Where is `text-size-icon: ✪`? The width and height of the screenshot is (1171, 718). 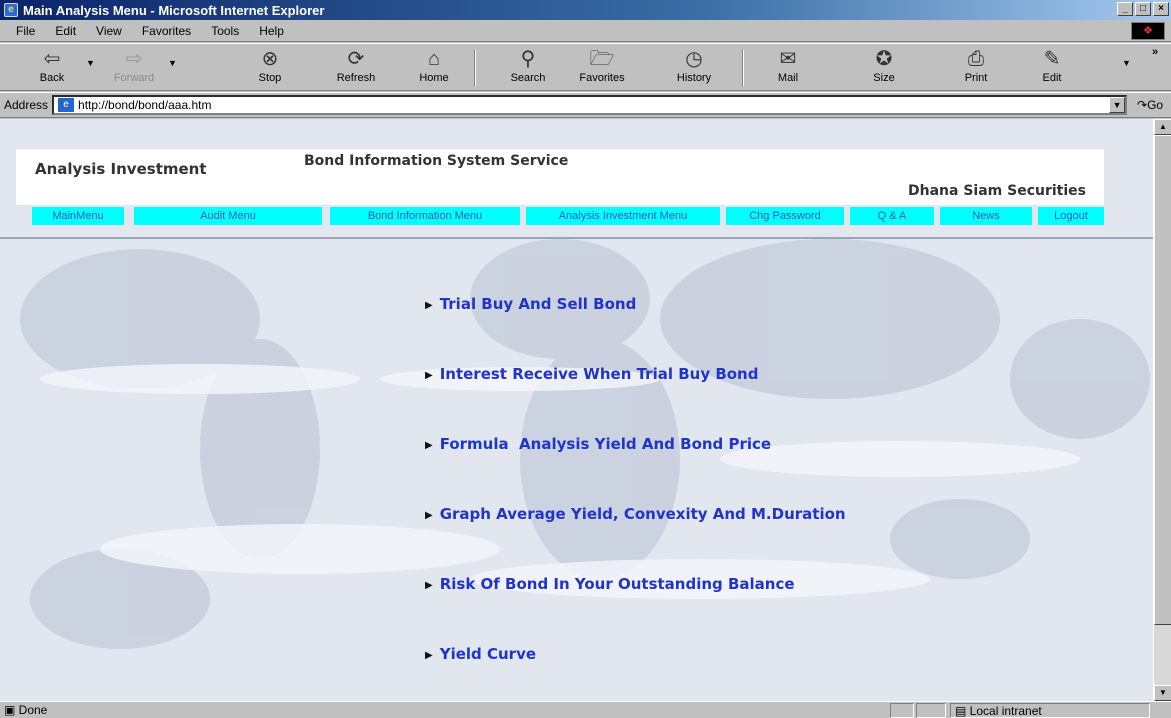 text-size-icon: ✪ is located at coordinates (884, 59).